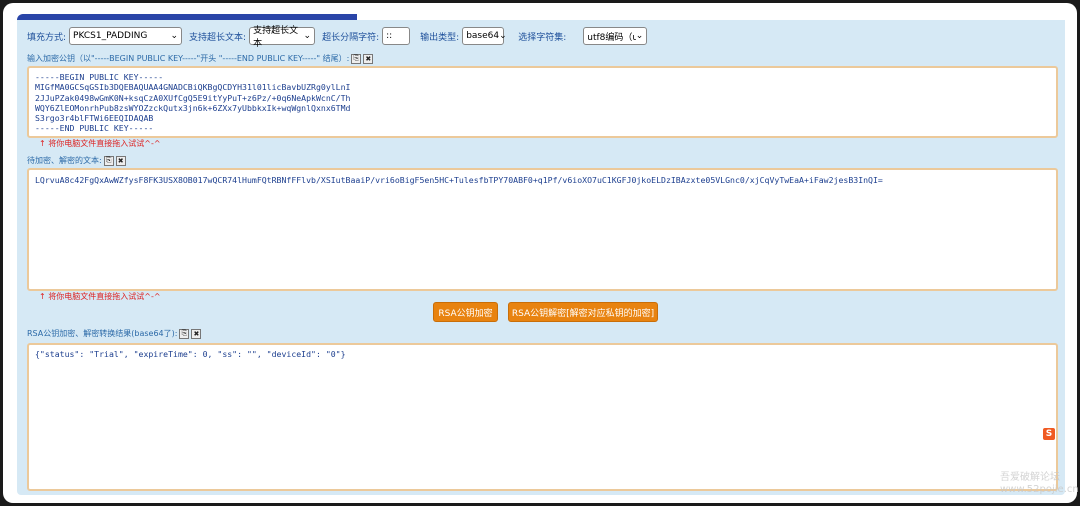  What do you see at coordinates (64, 160) in the screenshot?
I see `input-text-label: 待加密、解密的文本:` at bounding box center [64, 160].